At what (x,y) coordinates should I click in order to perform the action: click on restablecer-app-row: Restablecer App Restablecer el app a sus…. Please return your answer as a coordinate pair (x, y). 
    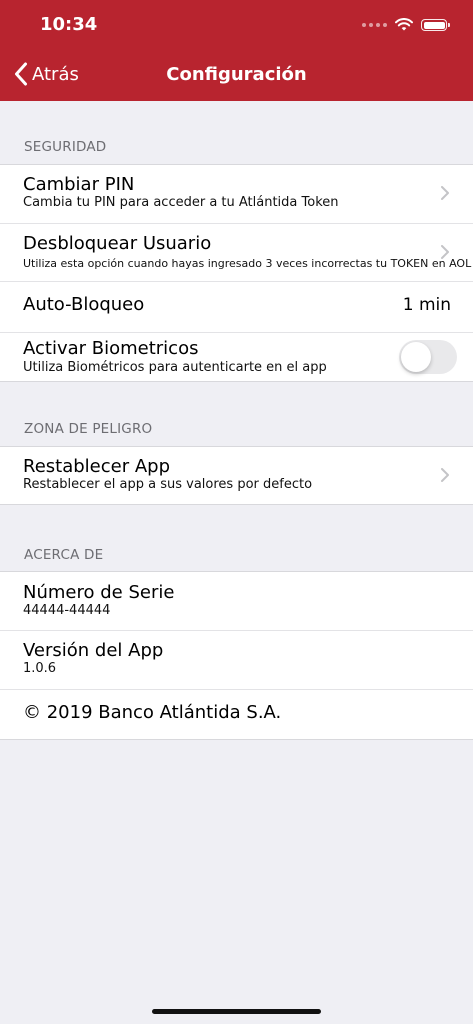
    Looking at the image, I should click on (236, 475).